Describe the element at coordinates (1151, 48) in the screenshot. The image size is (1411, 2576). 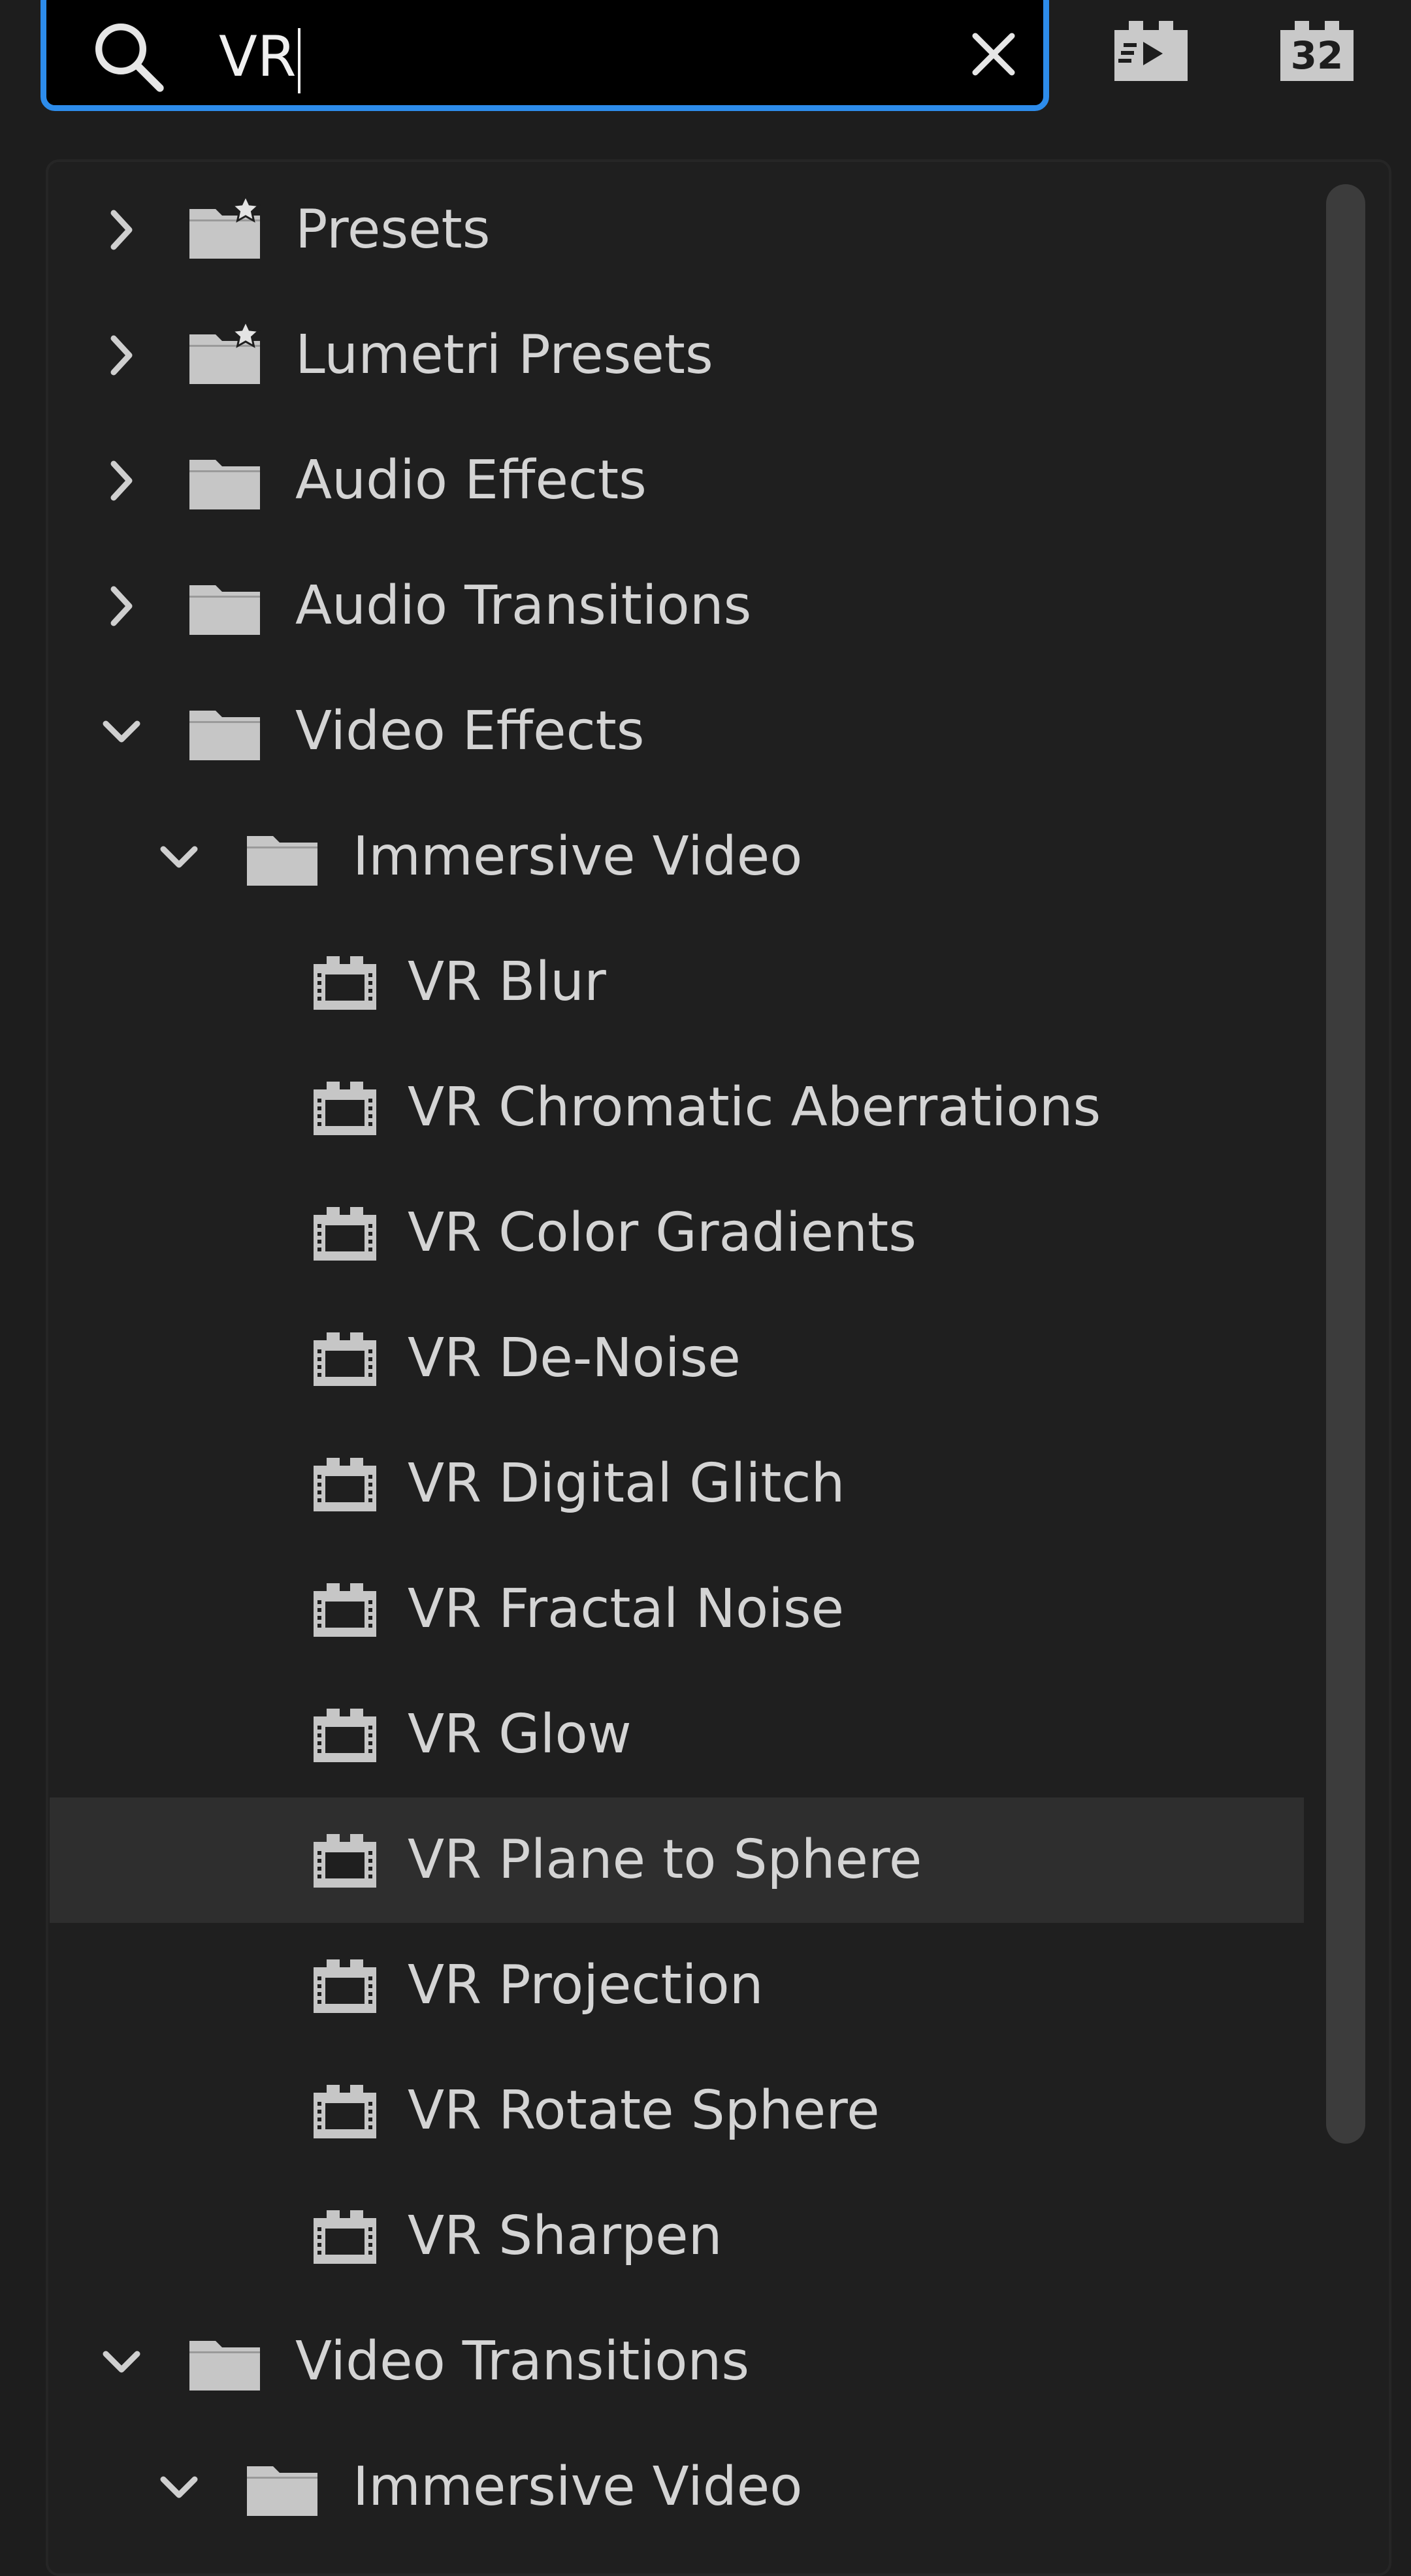
I see `accelerated-effects-icon` at that location.